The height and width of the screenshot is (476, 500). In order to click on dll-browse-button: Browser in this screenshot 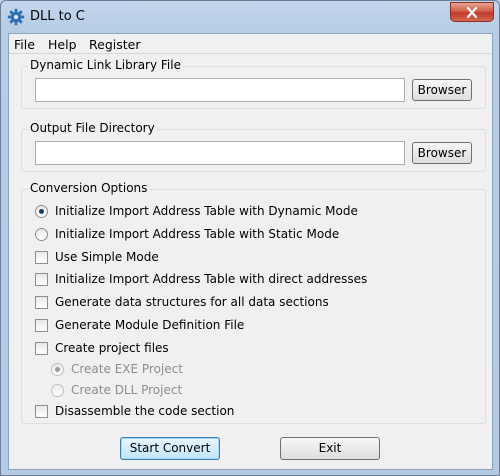, I will do `click(442, 90)`.